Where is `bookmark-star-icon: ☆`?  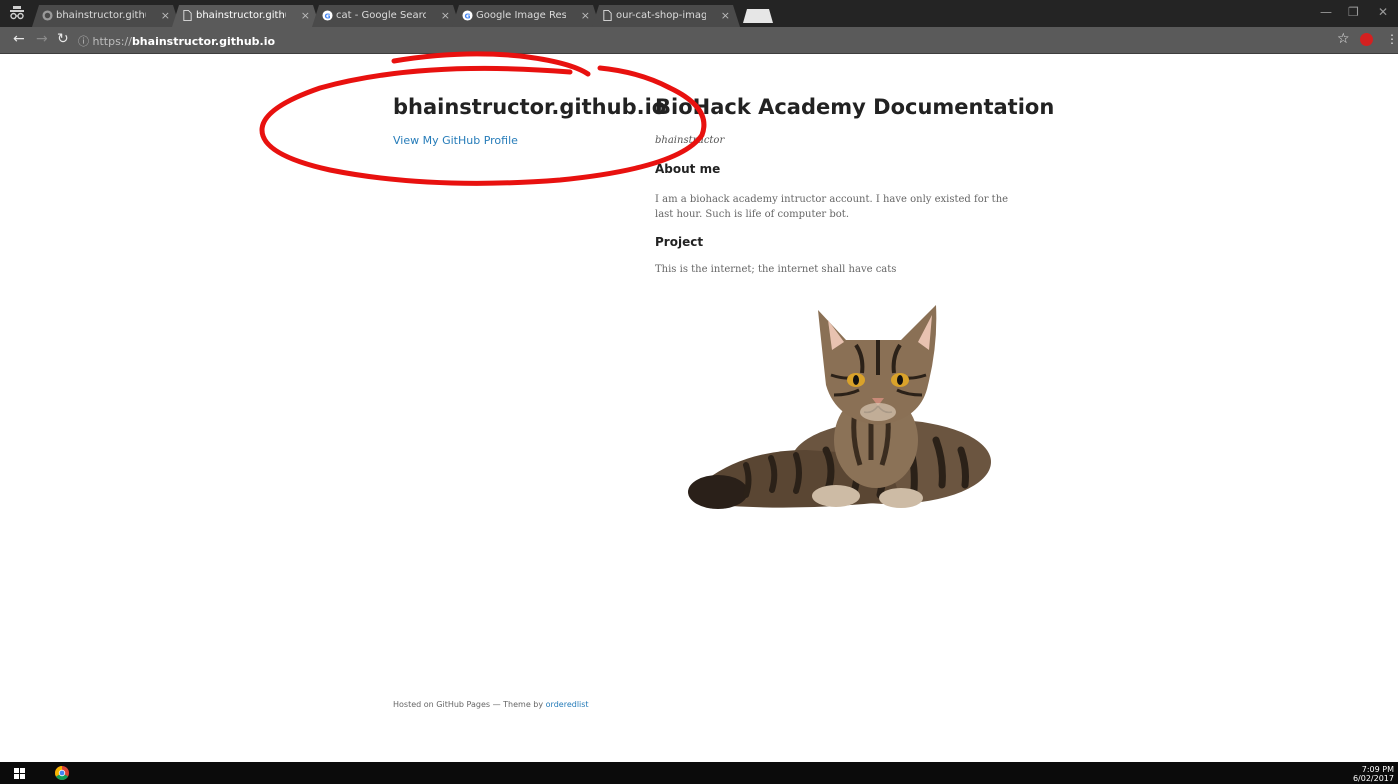 bookmark-star-icon: ☆ is located at coordinates (1343, 39).